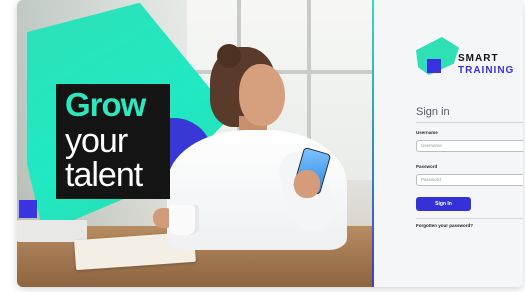 The height and width of the screenshot is (292, 525). I want to click on smart-training-logo: SMART TRAINING, so click(469, 59).